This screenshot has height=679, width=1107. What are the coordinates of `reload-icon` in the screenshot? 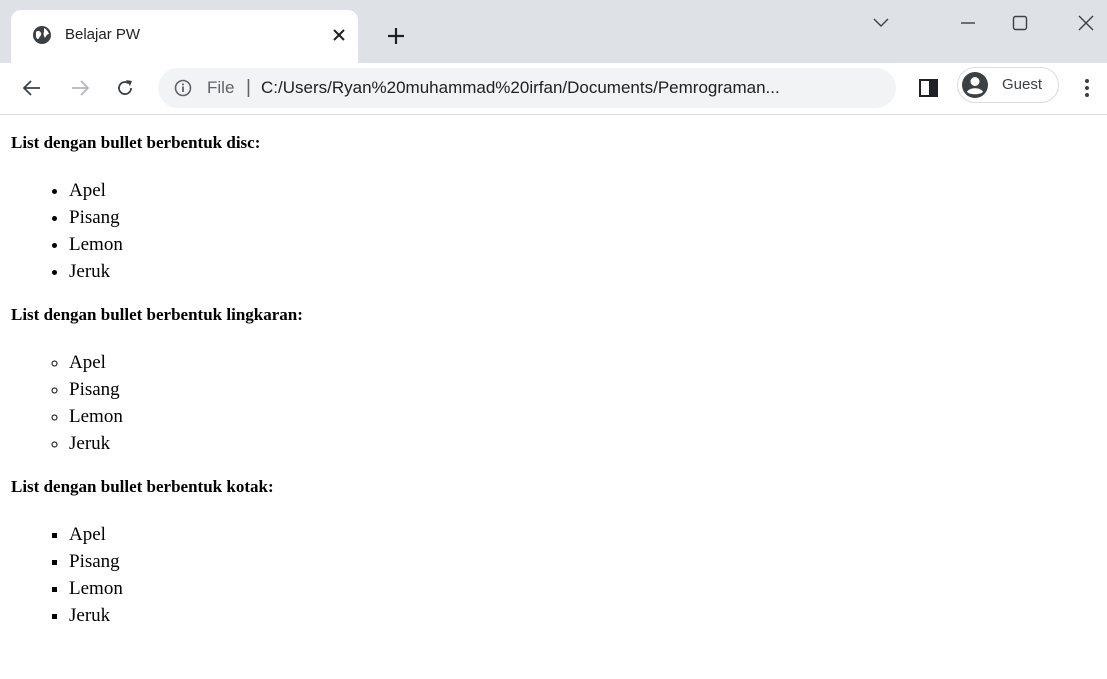 It's located at (125, 88).